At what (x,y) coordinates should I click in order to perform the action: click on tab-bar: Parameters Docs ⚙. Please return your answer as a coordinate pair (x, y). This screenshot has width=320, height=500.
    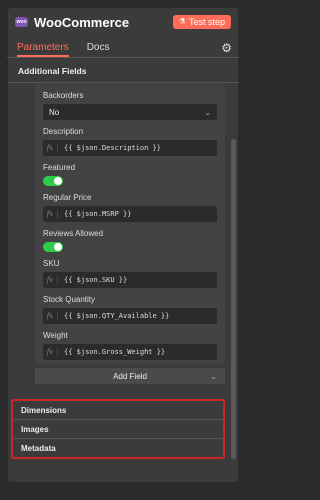
    Looking at the image, I should click on (123, 47).